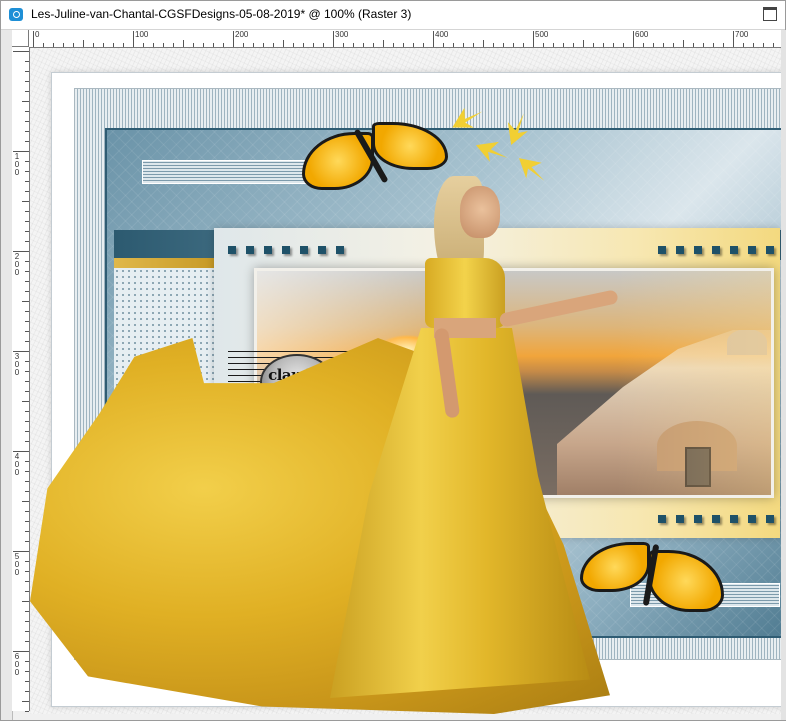 The height and width of the screenshot is (721, 786). What do you see at coordinates (406, 39) in the screenshot?
I see `horizontal-ruler: 0 100 200 300 400 500 600 700` at bounding box center [406, 39].